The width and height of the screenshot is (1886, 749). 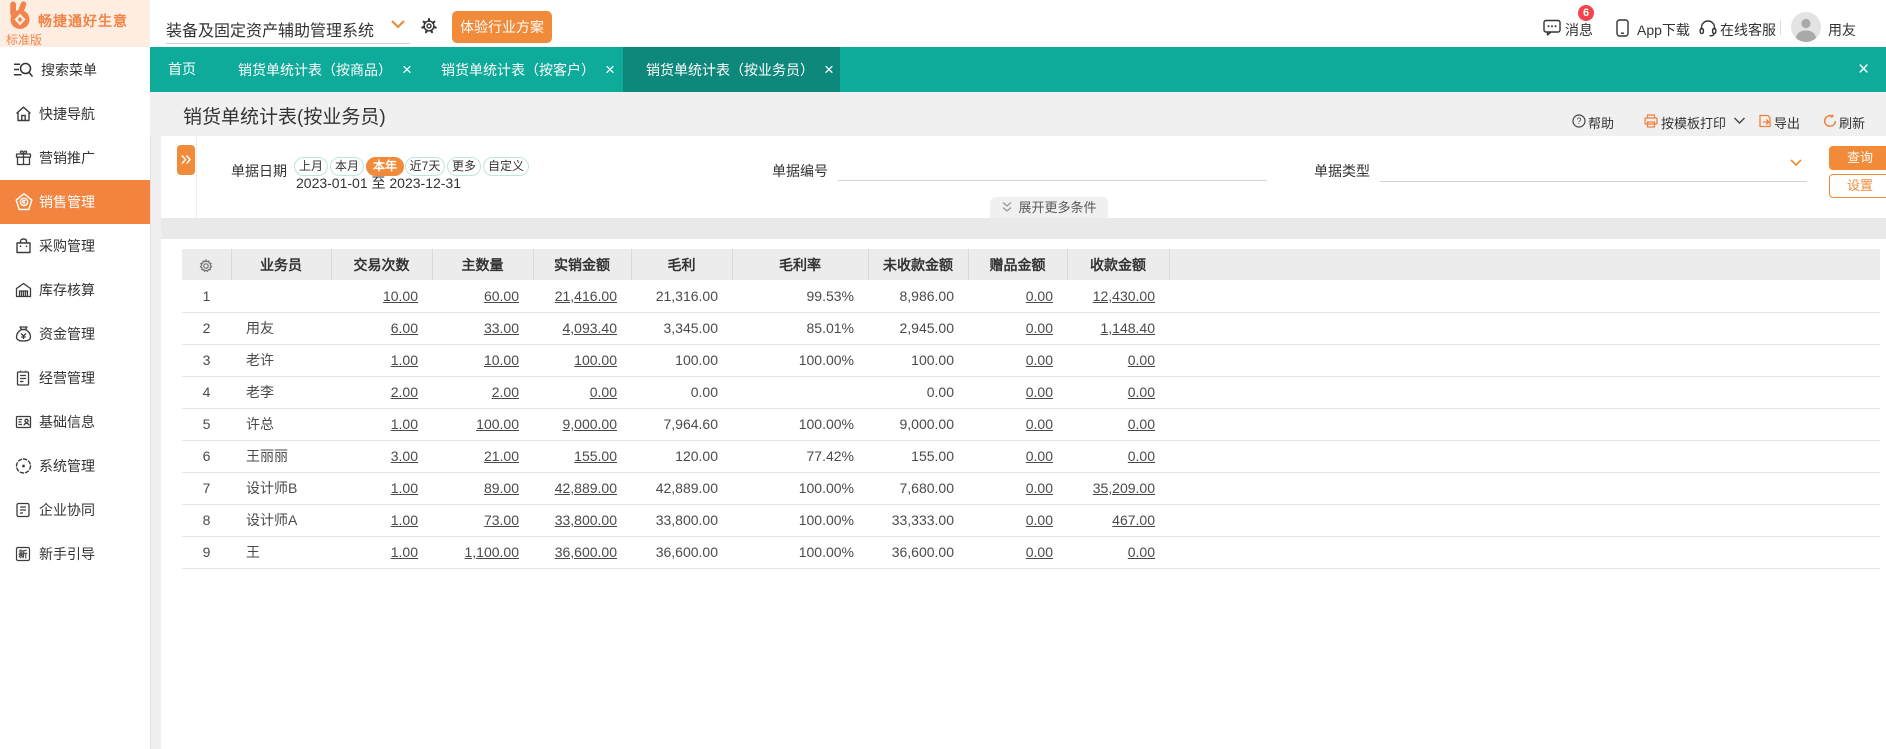 I want to click on svg-text: 新, so click(x=22, y=554).